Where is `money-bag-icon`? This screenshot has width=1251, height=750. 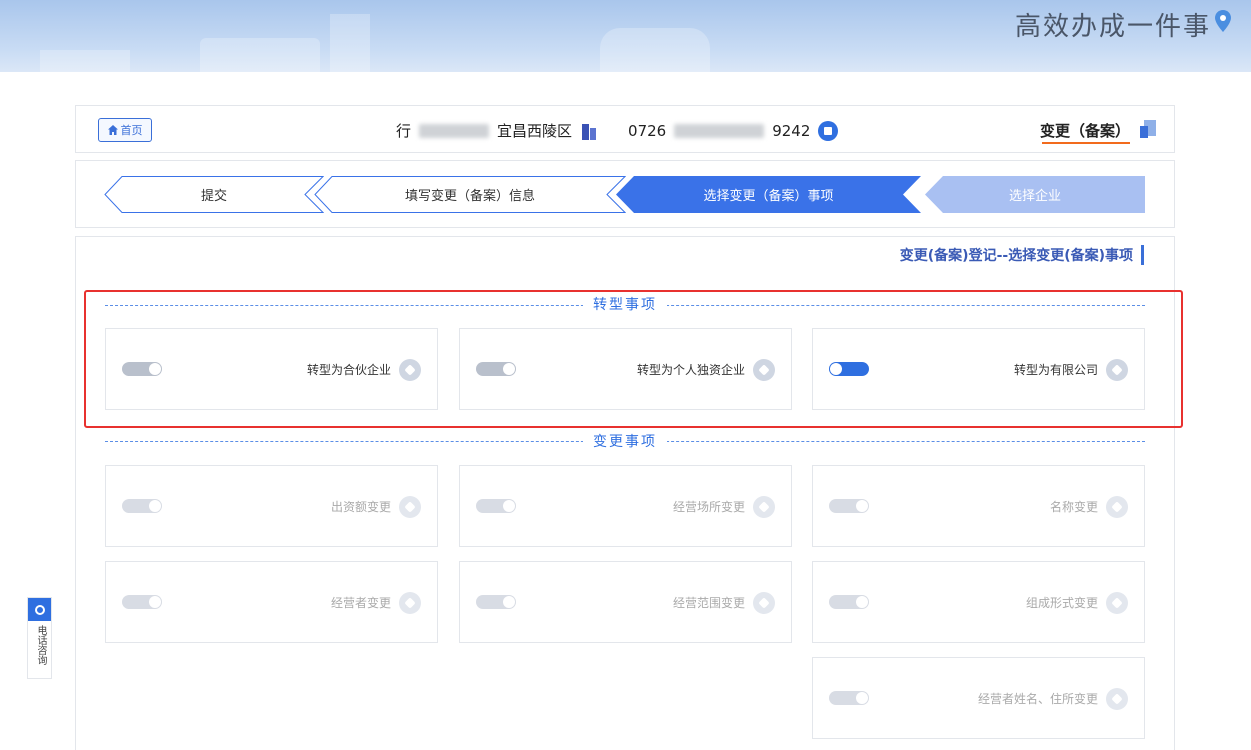
money-bag-icon is located at coordinates (410, 507).